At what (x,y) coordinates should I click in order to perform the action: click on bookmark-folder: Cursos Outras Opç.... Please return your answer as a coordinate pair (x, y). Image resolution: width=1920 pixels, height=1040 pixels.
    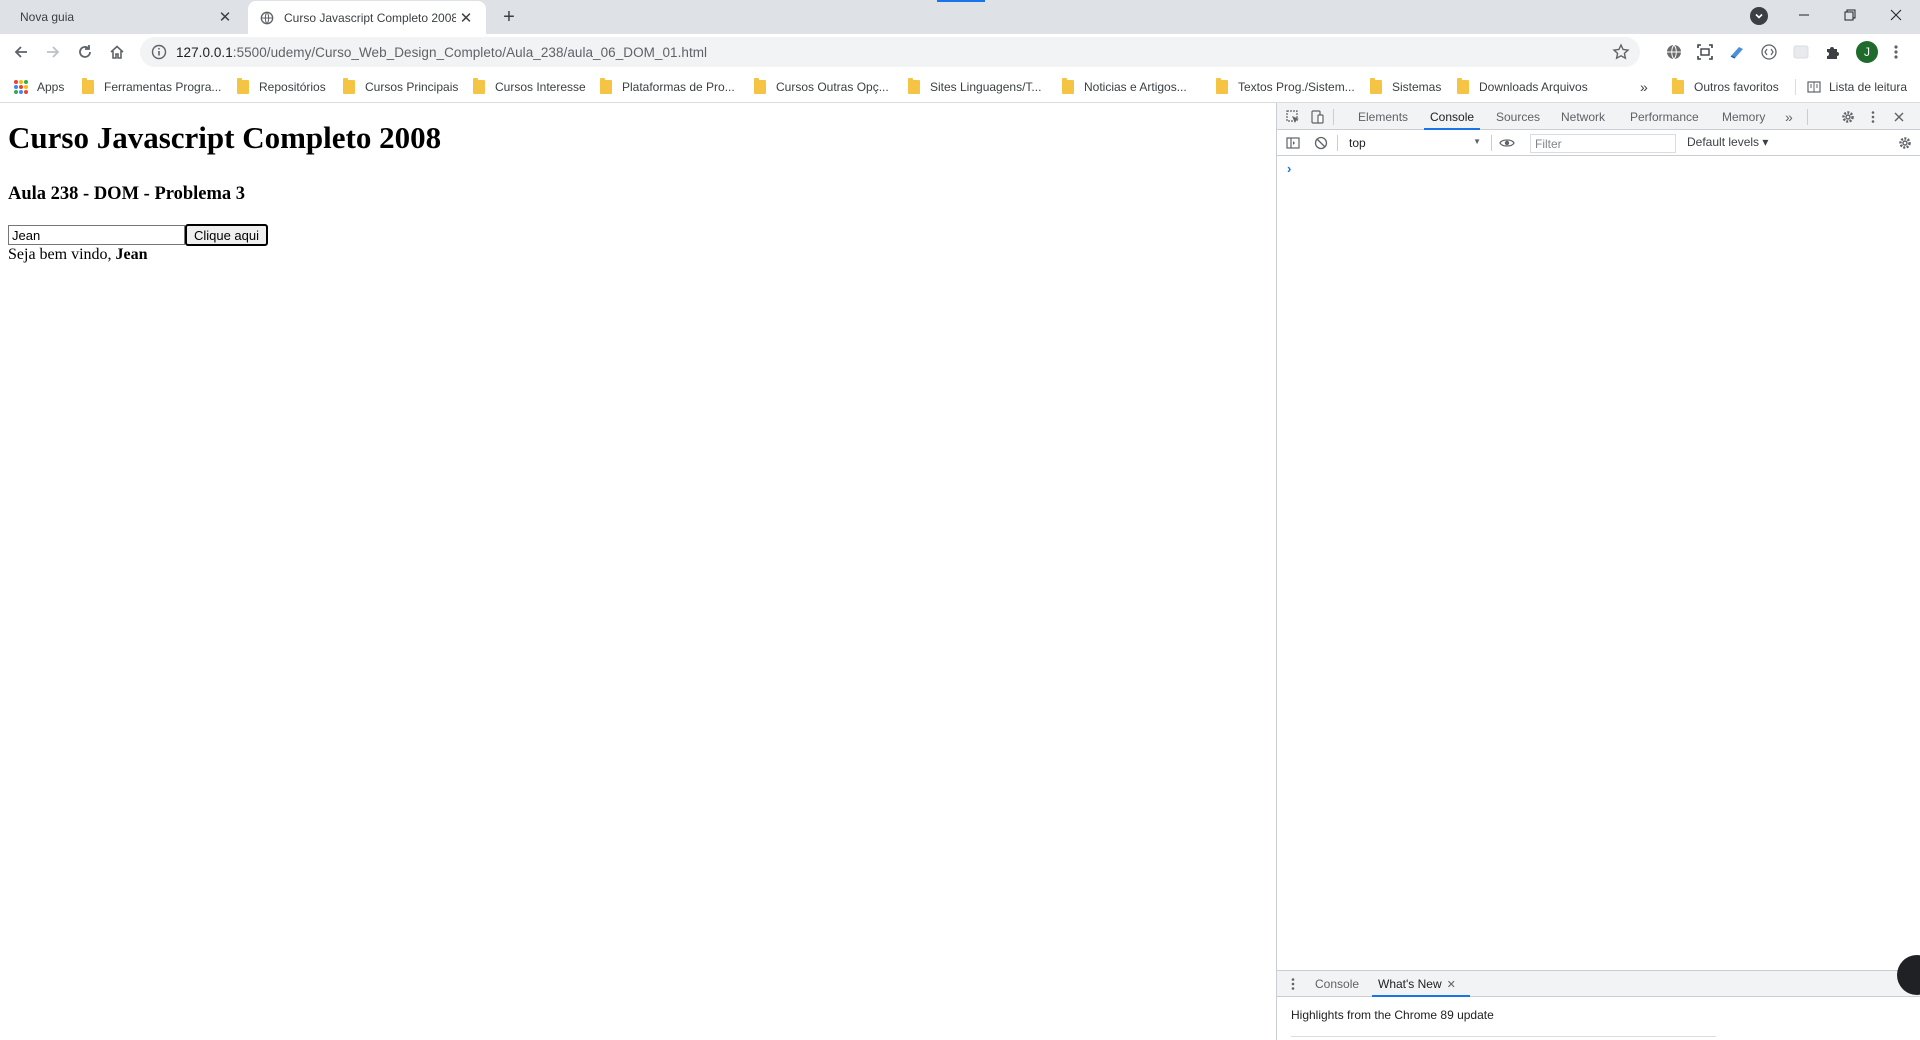
    Looking at the image, I should click on (821, 87).